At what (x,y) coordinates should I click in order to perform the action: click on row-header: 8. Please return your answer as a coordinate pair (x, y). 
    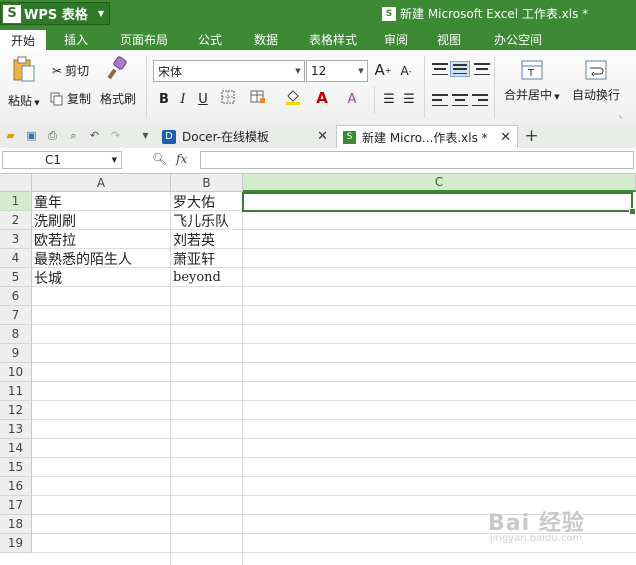
    Looking at the image, I should click on (16, 334).